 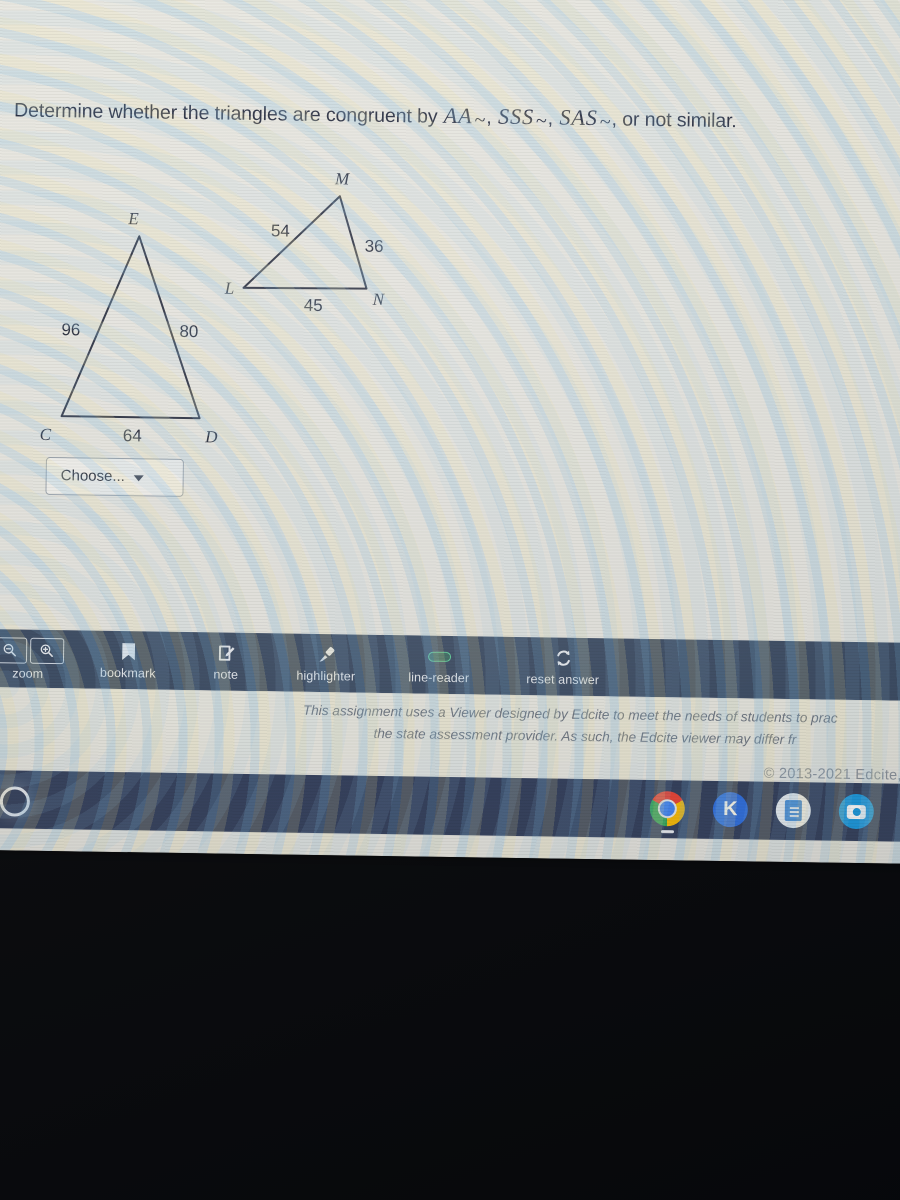 I want to click on highlighter-icon, so click(x=325, y=654).